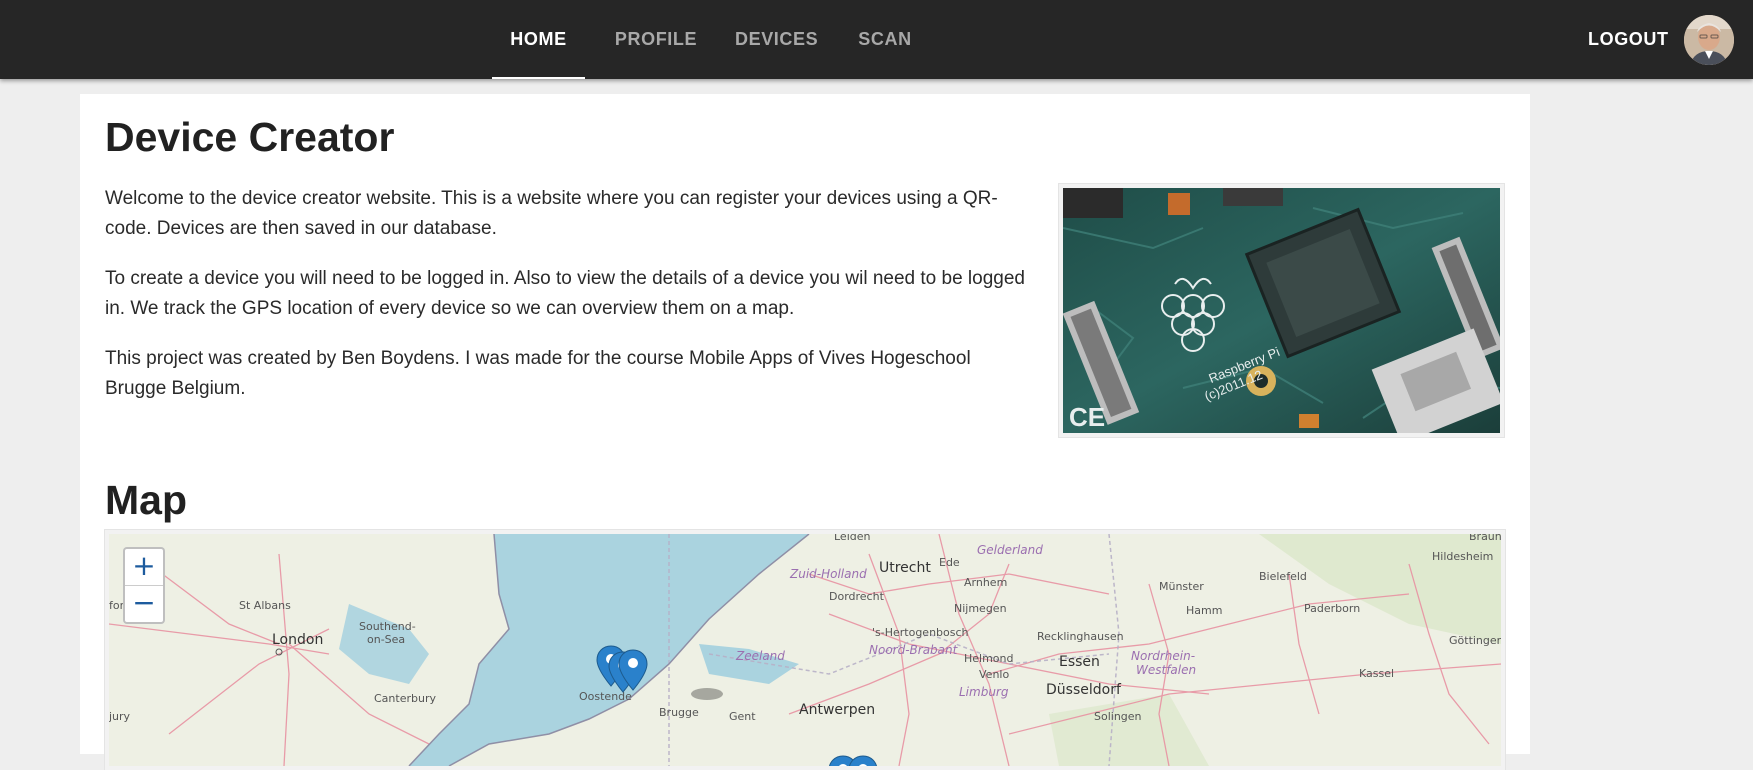  Describe the element at coordinates (905, 568) in the screenshot. I see `map-label: Utrecht` at that location.